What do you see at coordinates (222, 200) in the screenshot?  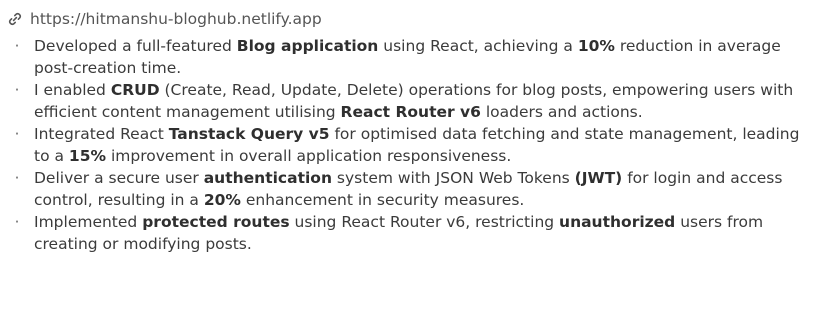 I see `bold-text: 20%` at bounding box center [222, 200].